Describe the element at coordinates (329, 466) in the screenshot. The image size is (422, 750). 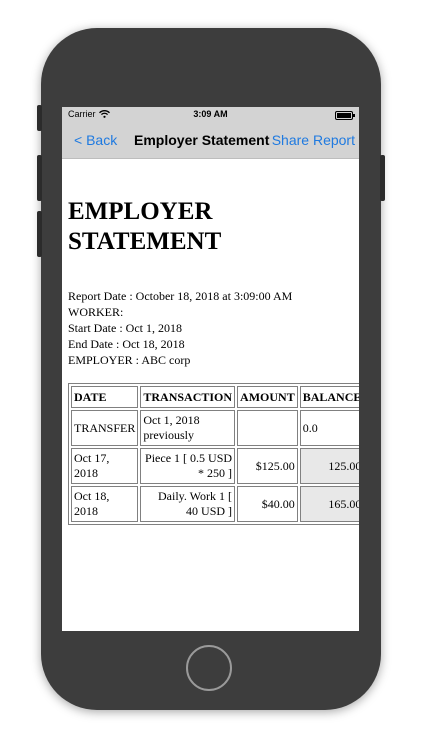
I see `cell-balance: 125.00` at that location.